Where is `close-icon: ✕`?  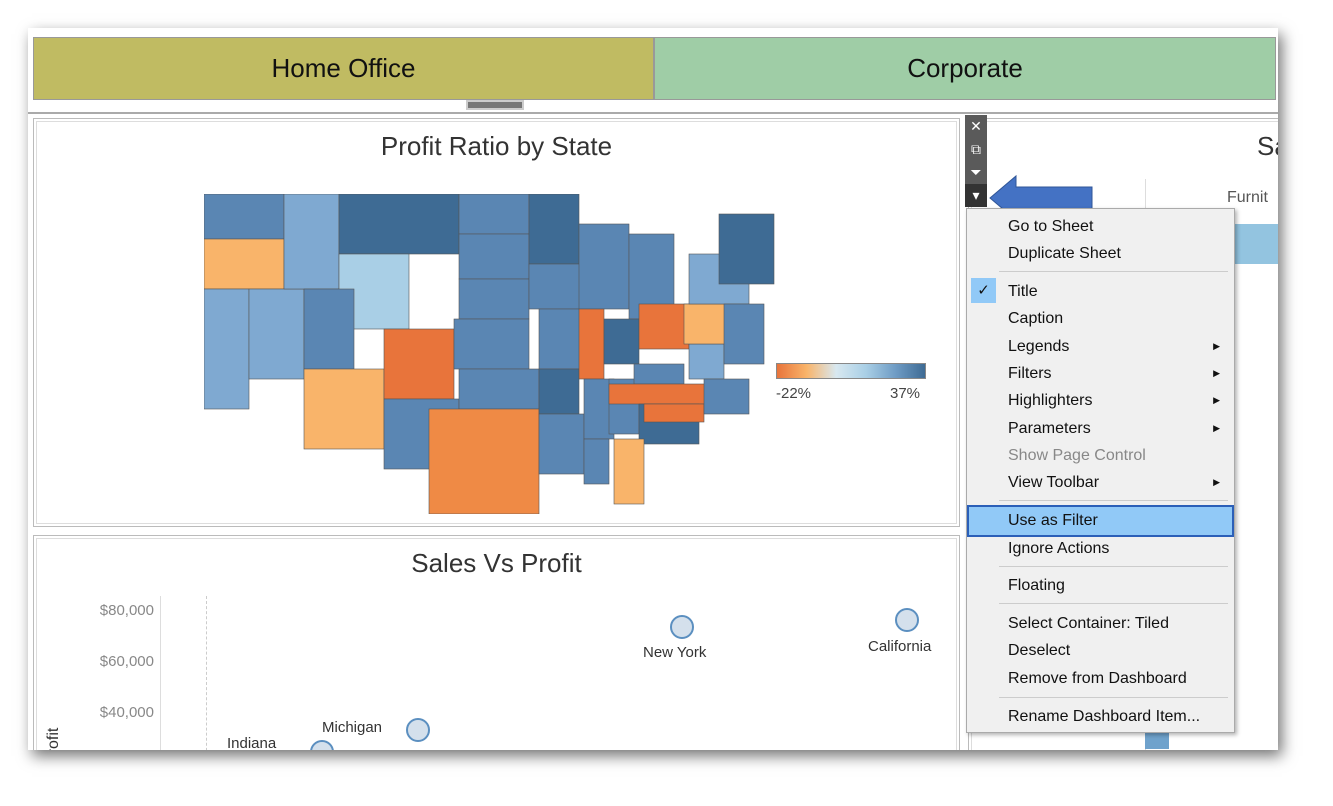
close-icon: ✕ is located at coordinates (976, 126).